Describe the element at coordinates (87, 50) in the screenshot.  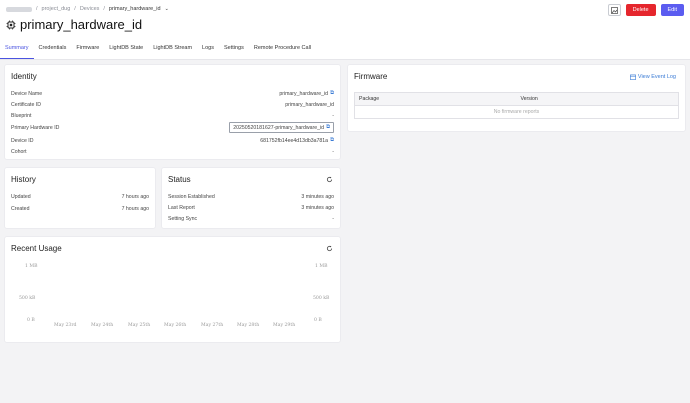
I see `tab-firmware: Firmware` at that location.